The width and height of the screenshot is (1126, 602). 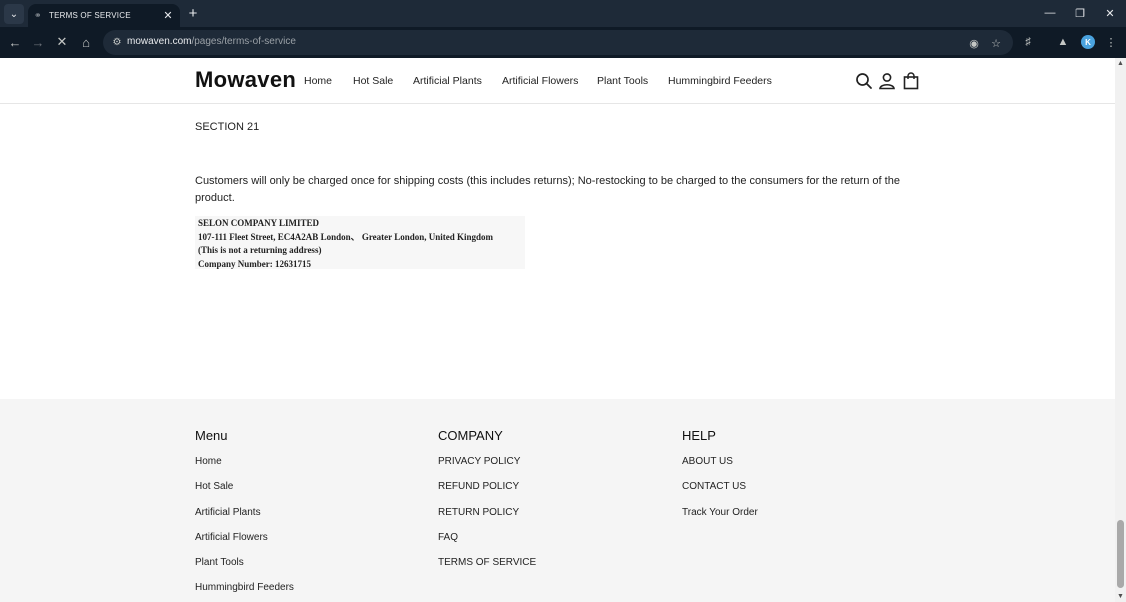 I want to click on footer-link-artificial-plants: Artificial Plants, so click(x=244, y=519).